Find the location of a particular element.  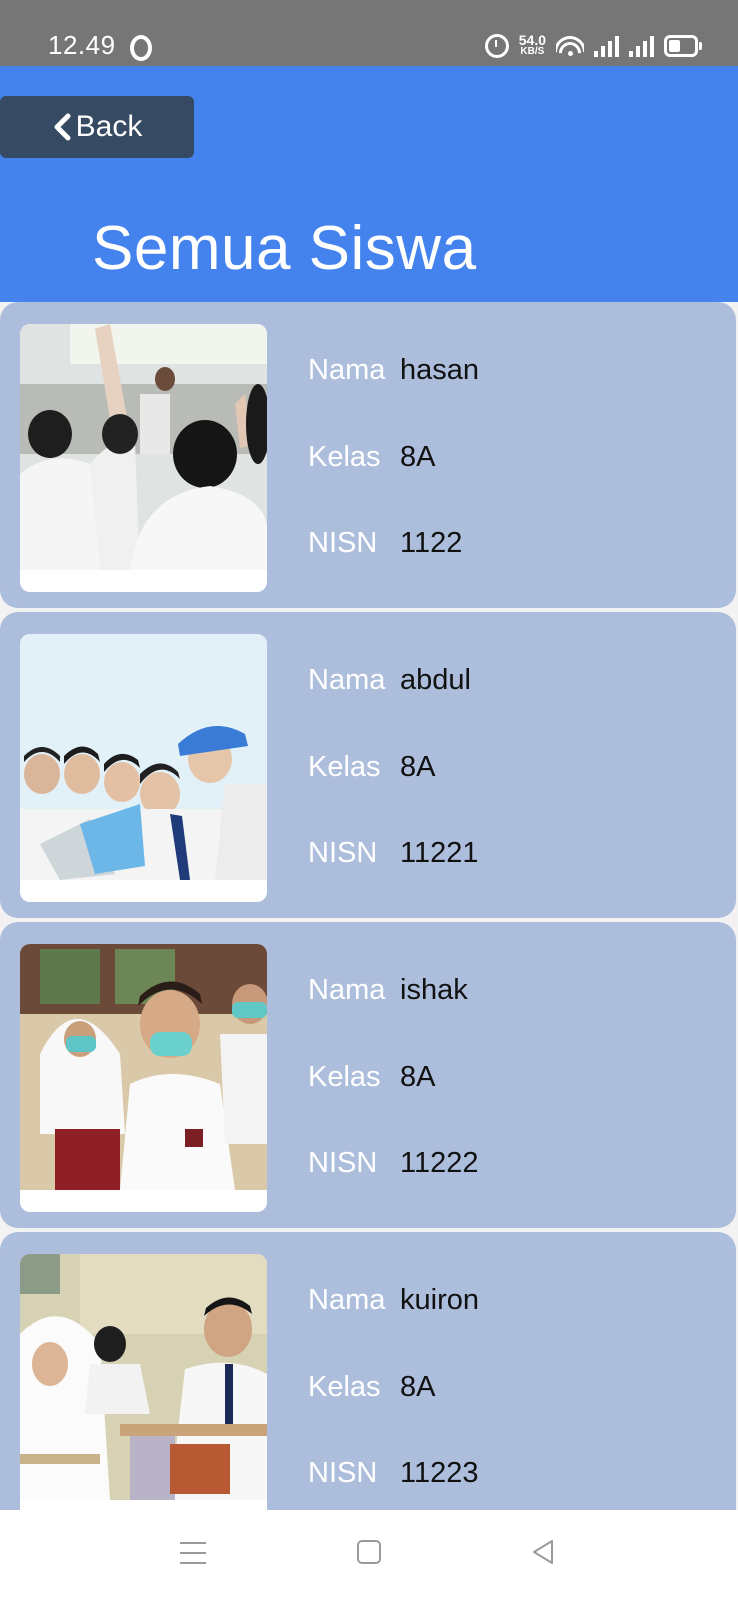

system-nav-bar is located at coordinates (369, 1555).